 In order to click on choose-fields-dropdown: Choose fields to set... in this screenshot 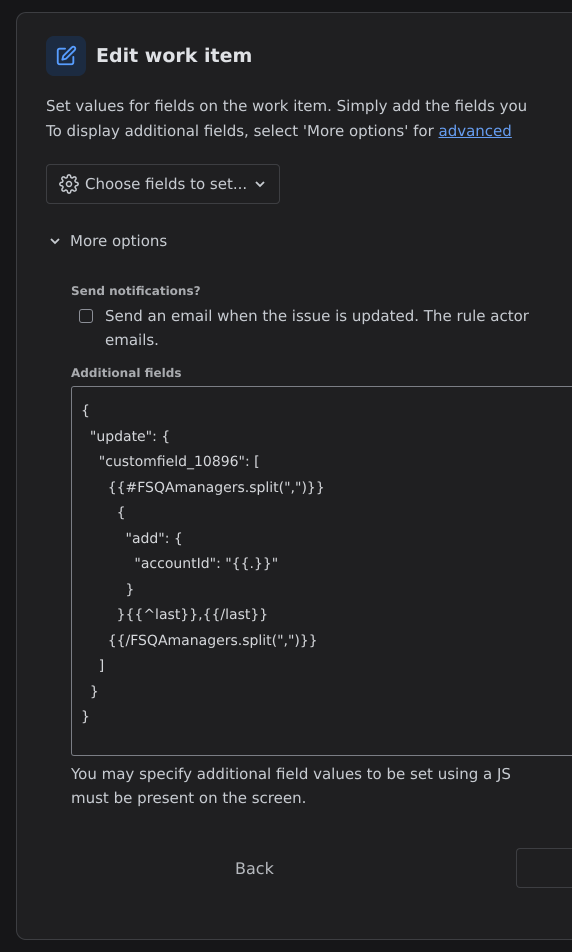, I will do `click(163, 184)`.